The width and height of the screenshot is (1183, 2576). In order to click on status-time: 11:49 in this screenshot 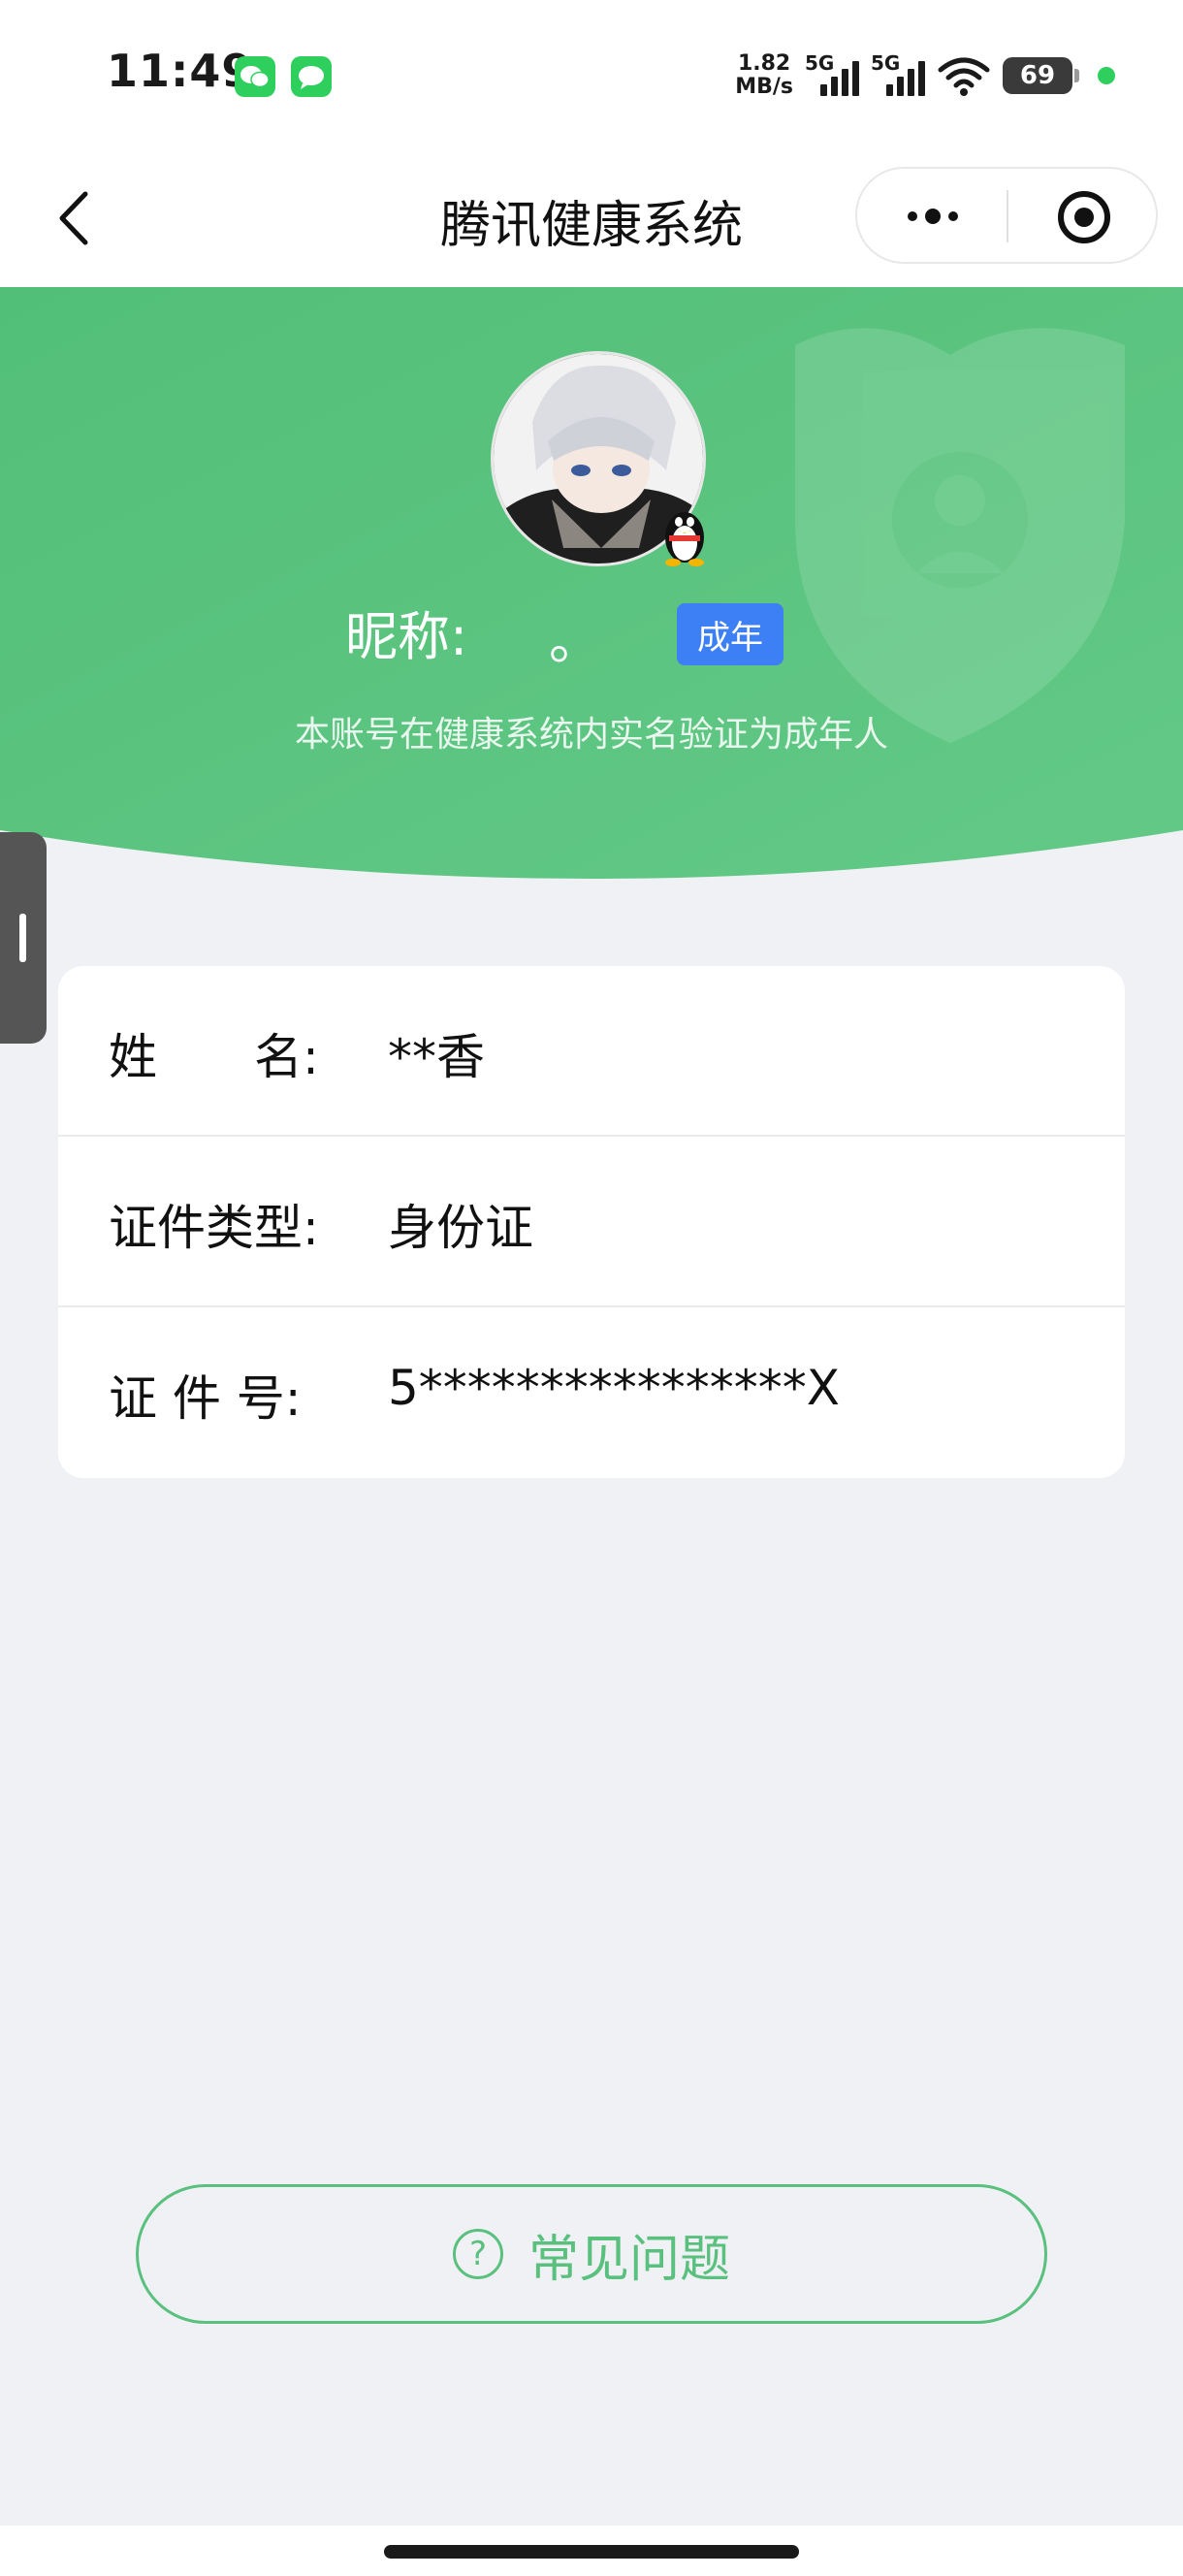, I will do `click(180, 71)`.